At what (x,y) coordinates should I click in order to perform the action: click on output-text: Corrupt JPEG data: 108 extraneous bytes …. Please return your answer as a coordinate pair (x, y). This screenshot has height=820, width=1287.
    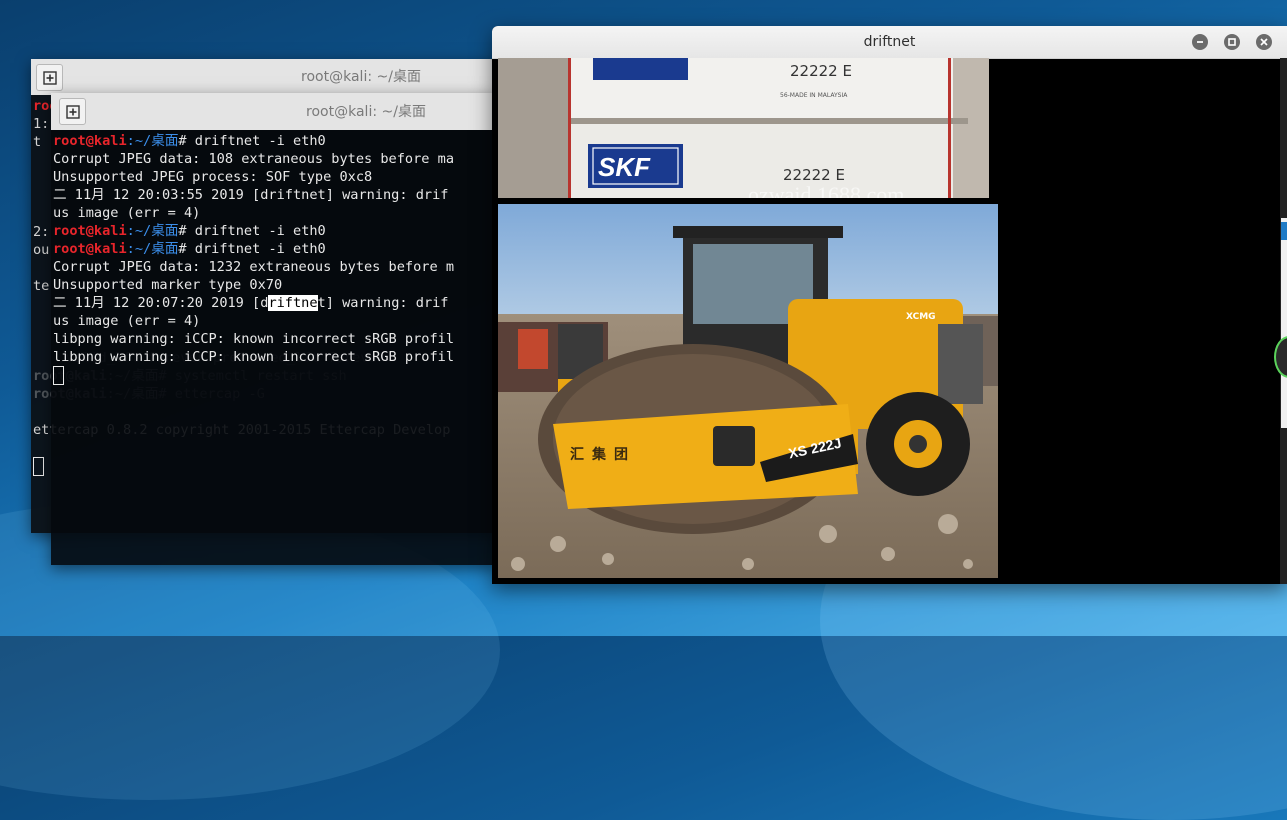
    Looking at the image, I should click on (254, 159).